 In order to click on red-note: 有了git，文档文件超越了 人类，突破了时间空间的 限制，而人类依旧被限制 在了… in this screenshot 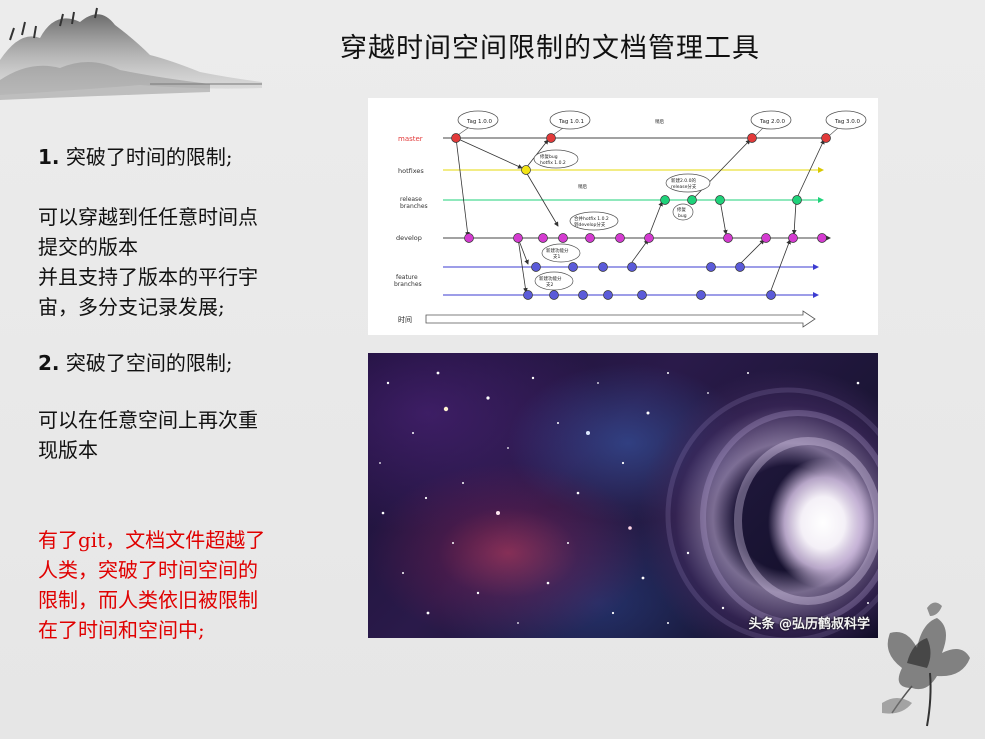, I will do `click(183, 585)`.